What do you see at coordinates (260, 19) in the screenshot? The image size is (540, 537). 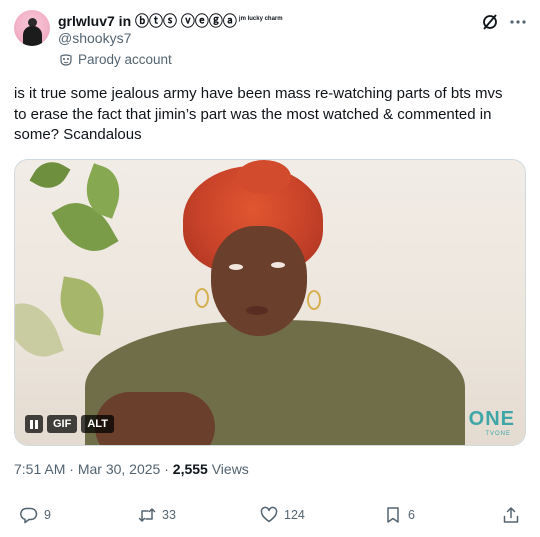 I see `display-name-superscript: jm lucky charm` at bounding box center [260, 19].